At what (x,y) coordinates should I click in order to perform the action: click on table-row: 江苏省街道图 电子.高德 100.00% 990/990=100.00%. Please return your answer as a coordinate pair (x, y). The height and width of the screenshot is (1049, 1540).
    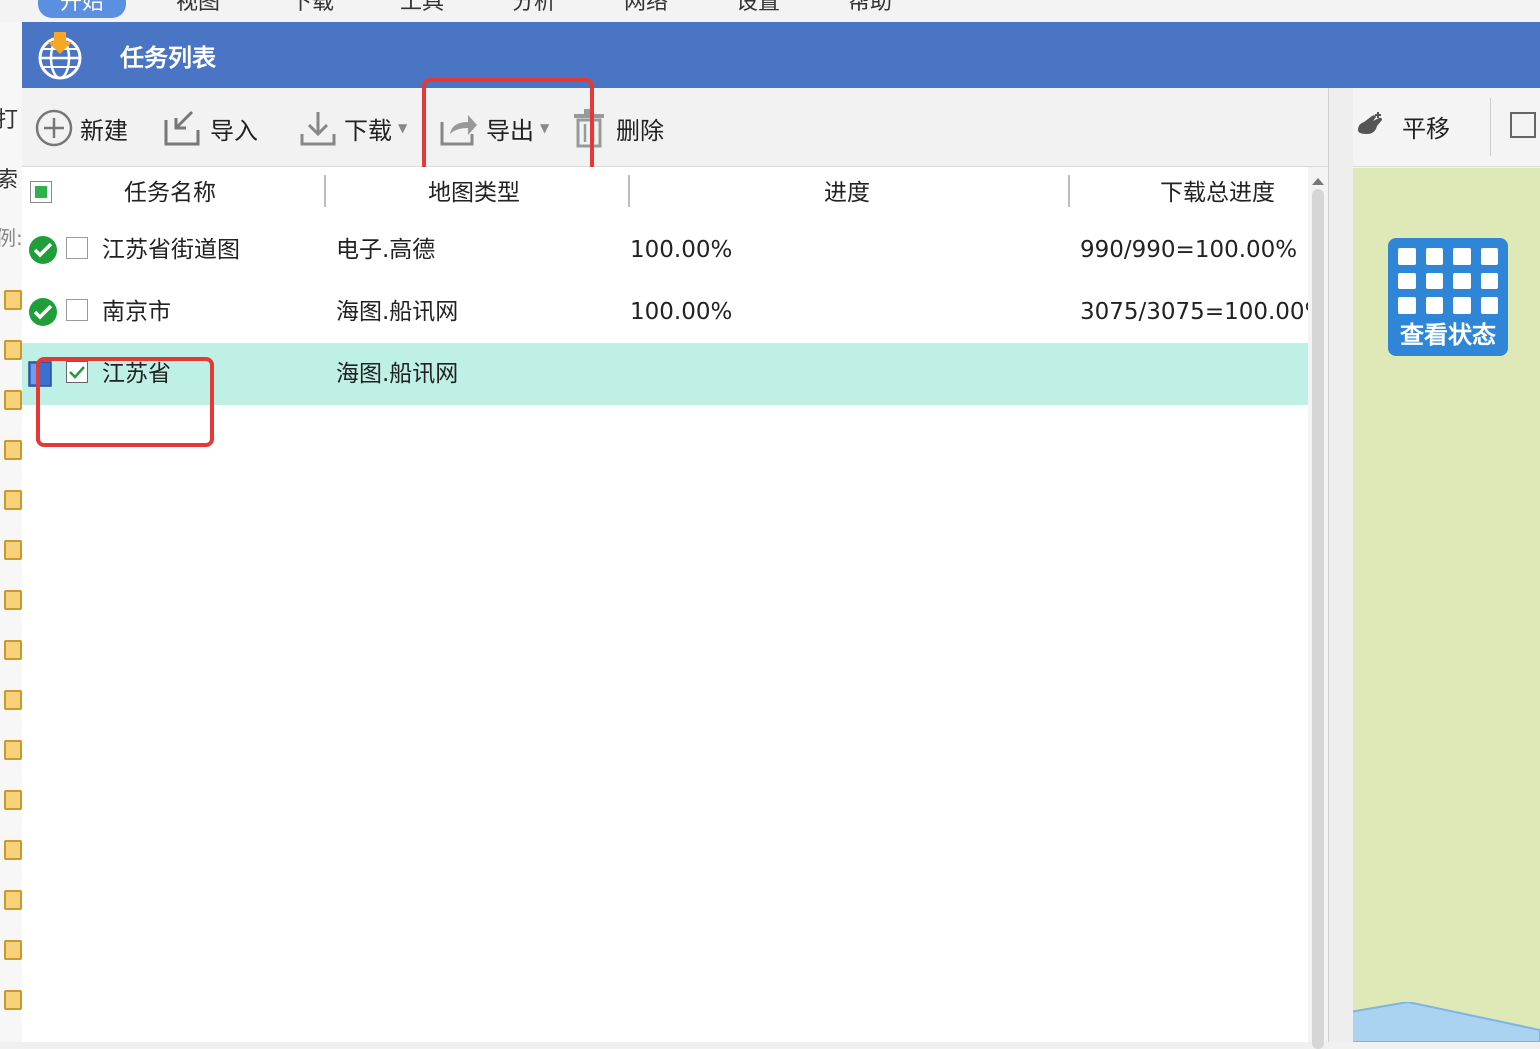
    Looking at the image, I should click on (665, 250).